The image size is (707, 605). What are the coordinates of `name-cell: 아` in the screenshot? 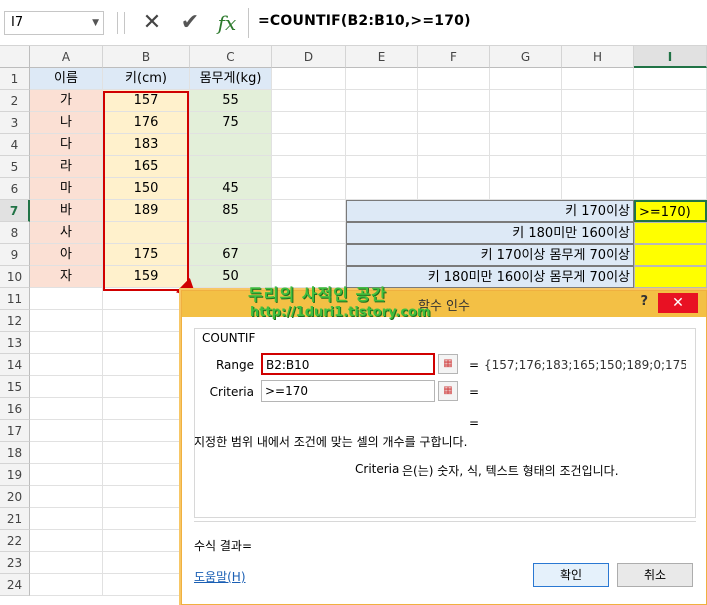 It's located at (66, 255).